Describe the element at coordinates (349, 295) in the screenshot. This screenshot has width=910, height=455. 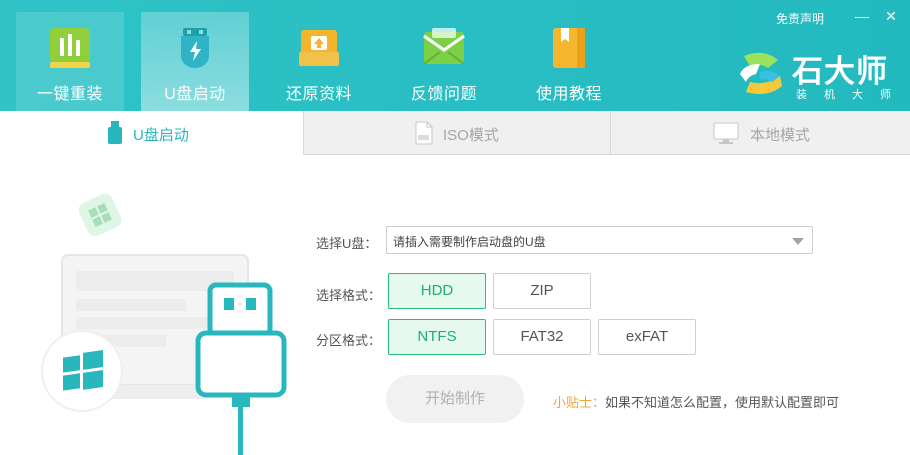
I see `format-label: 选择格式：` at that location.